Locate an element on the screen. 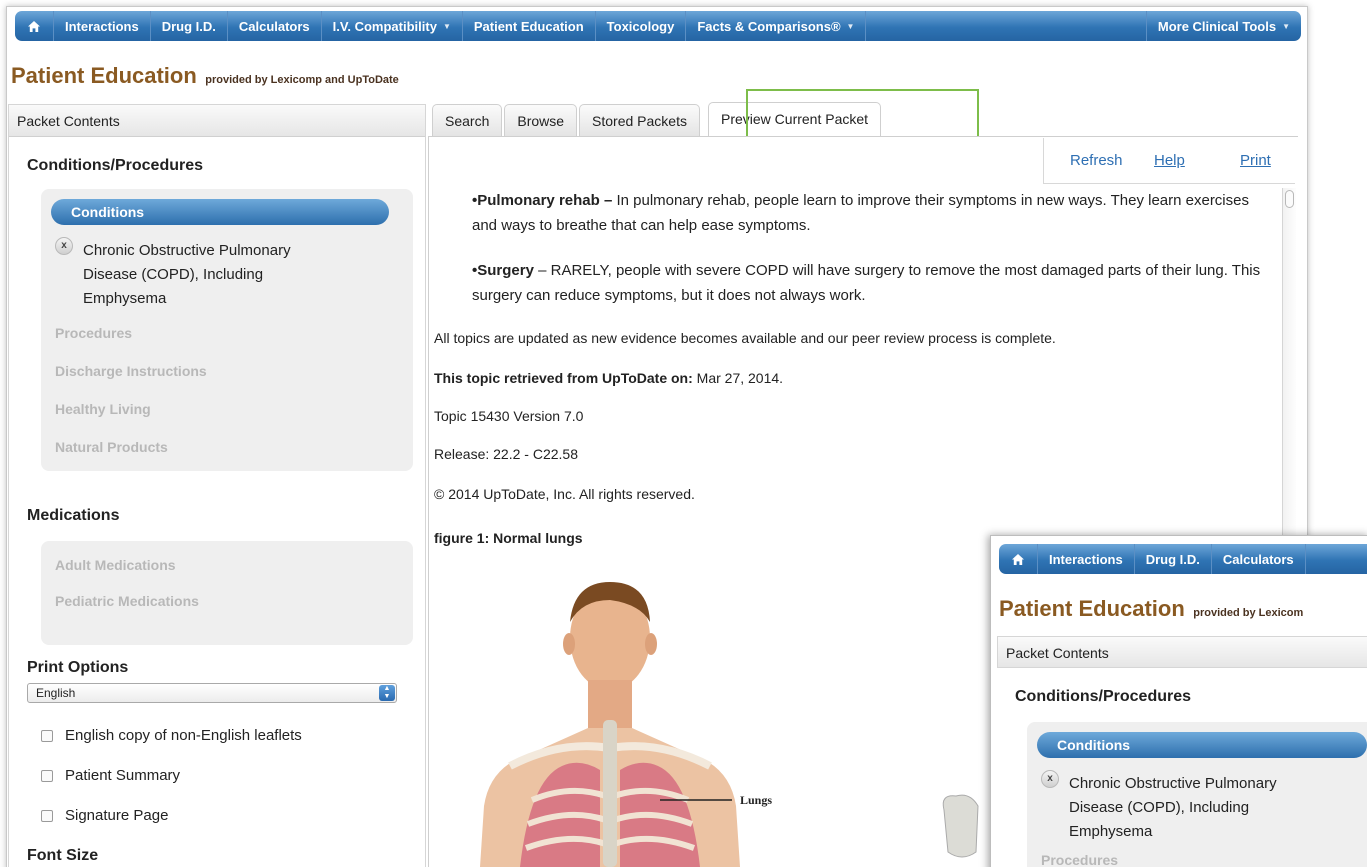  nav-iv-compatibility: I.V. Compatibility ▼ is located at coordinates (392, 26).